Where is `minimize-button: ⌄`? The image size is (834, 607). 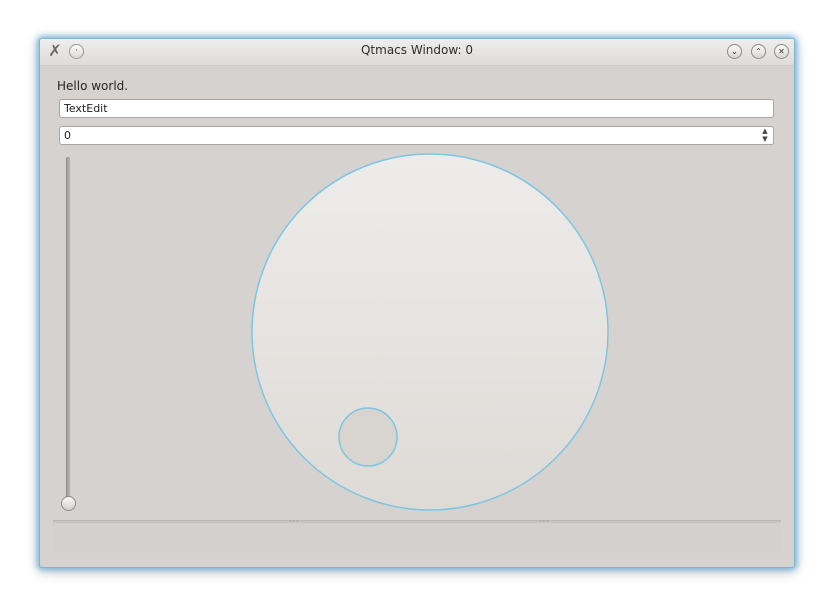
minimize-button: ⌄ is located at coordinates (734, 51).